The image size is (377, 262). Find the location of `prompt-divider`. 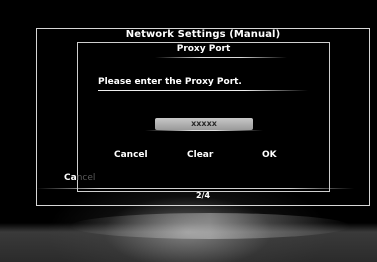

prompt-divider is located at coordinates (203, 90).